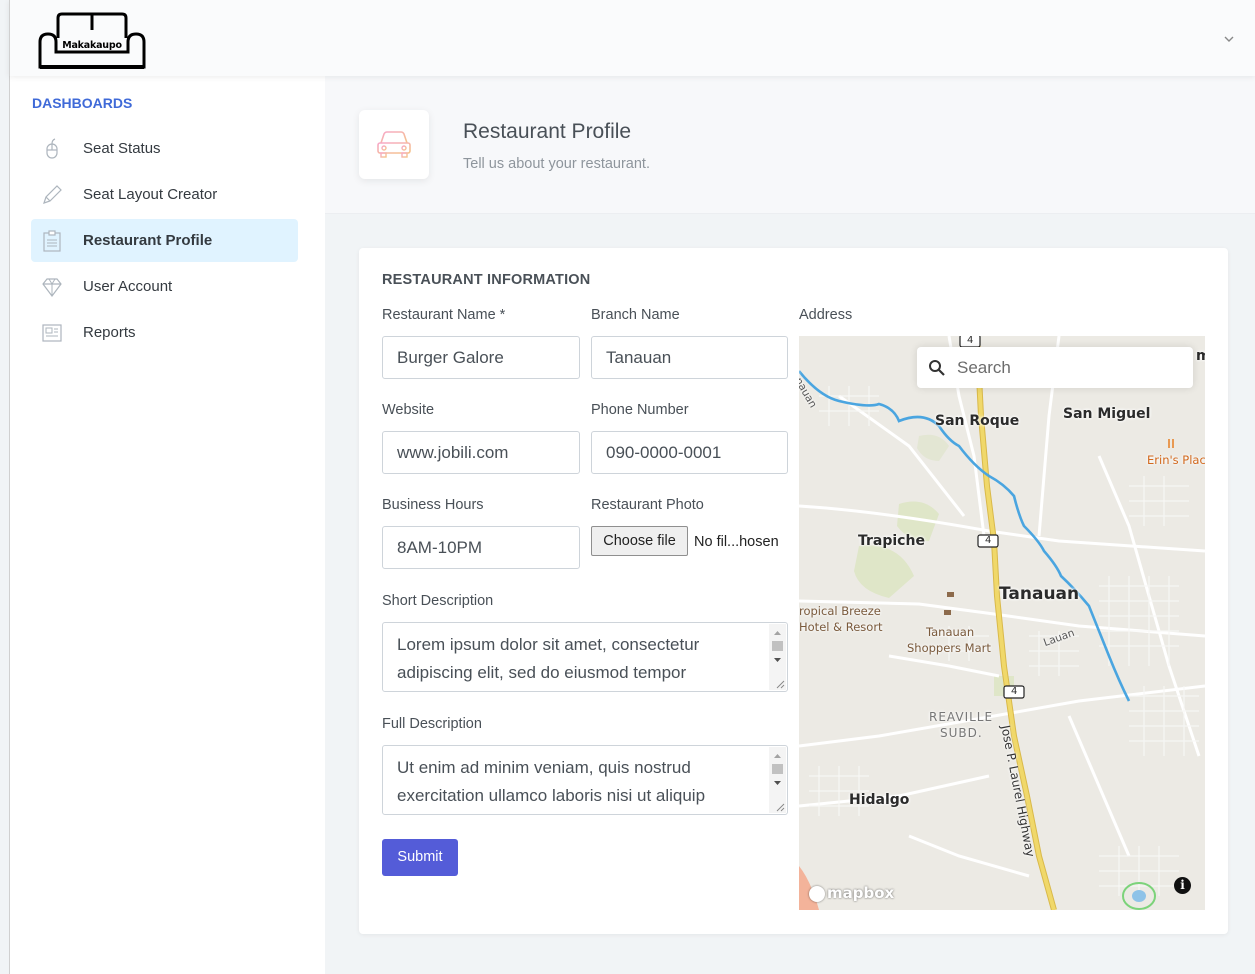  Describe the element at coordinates (937, 368) in the screenshot. I see `search-icon` at that location.